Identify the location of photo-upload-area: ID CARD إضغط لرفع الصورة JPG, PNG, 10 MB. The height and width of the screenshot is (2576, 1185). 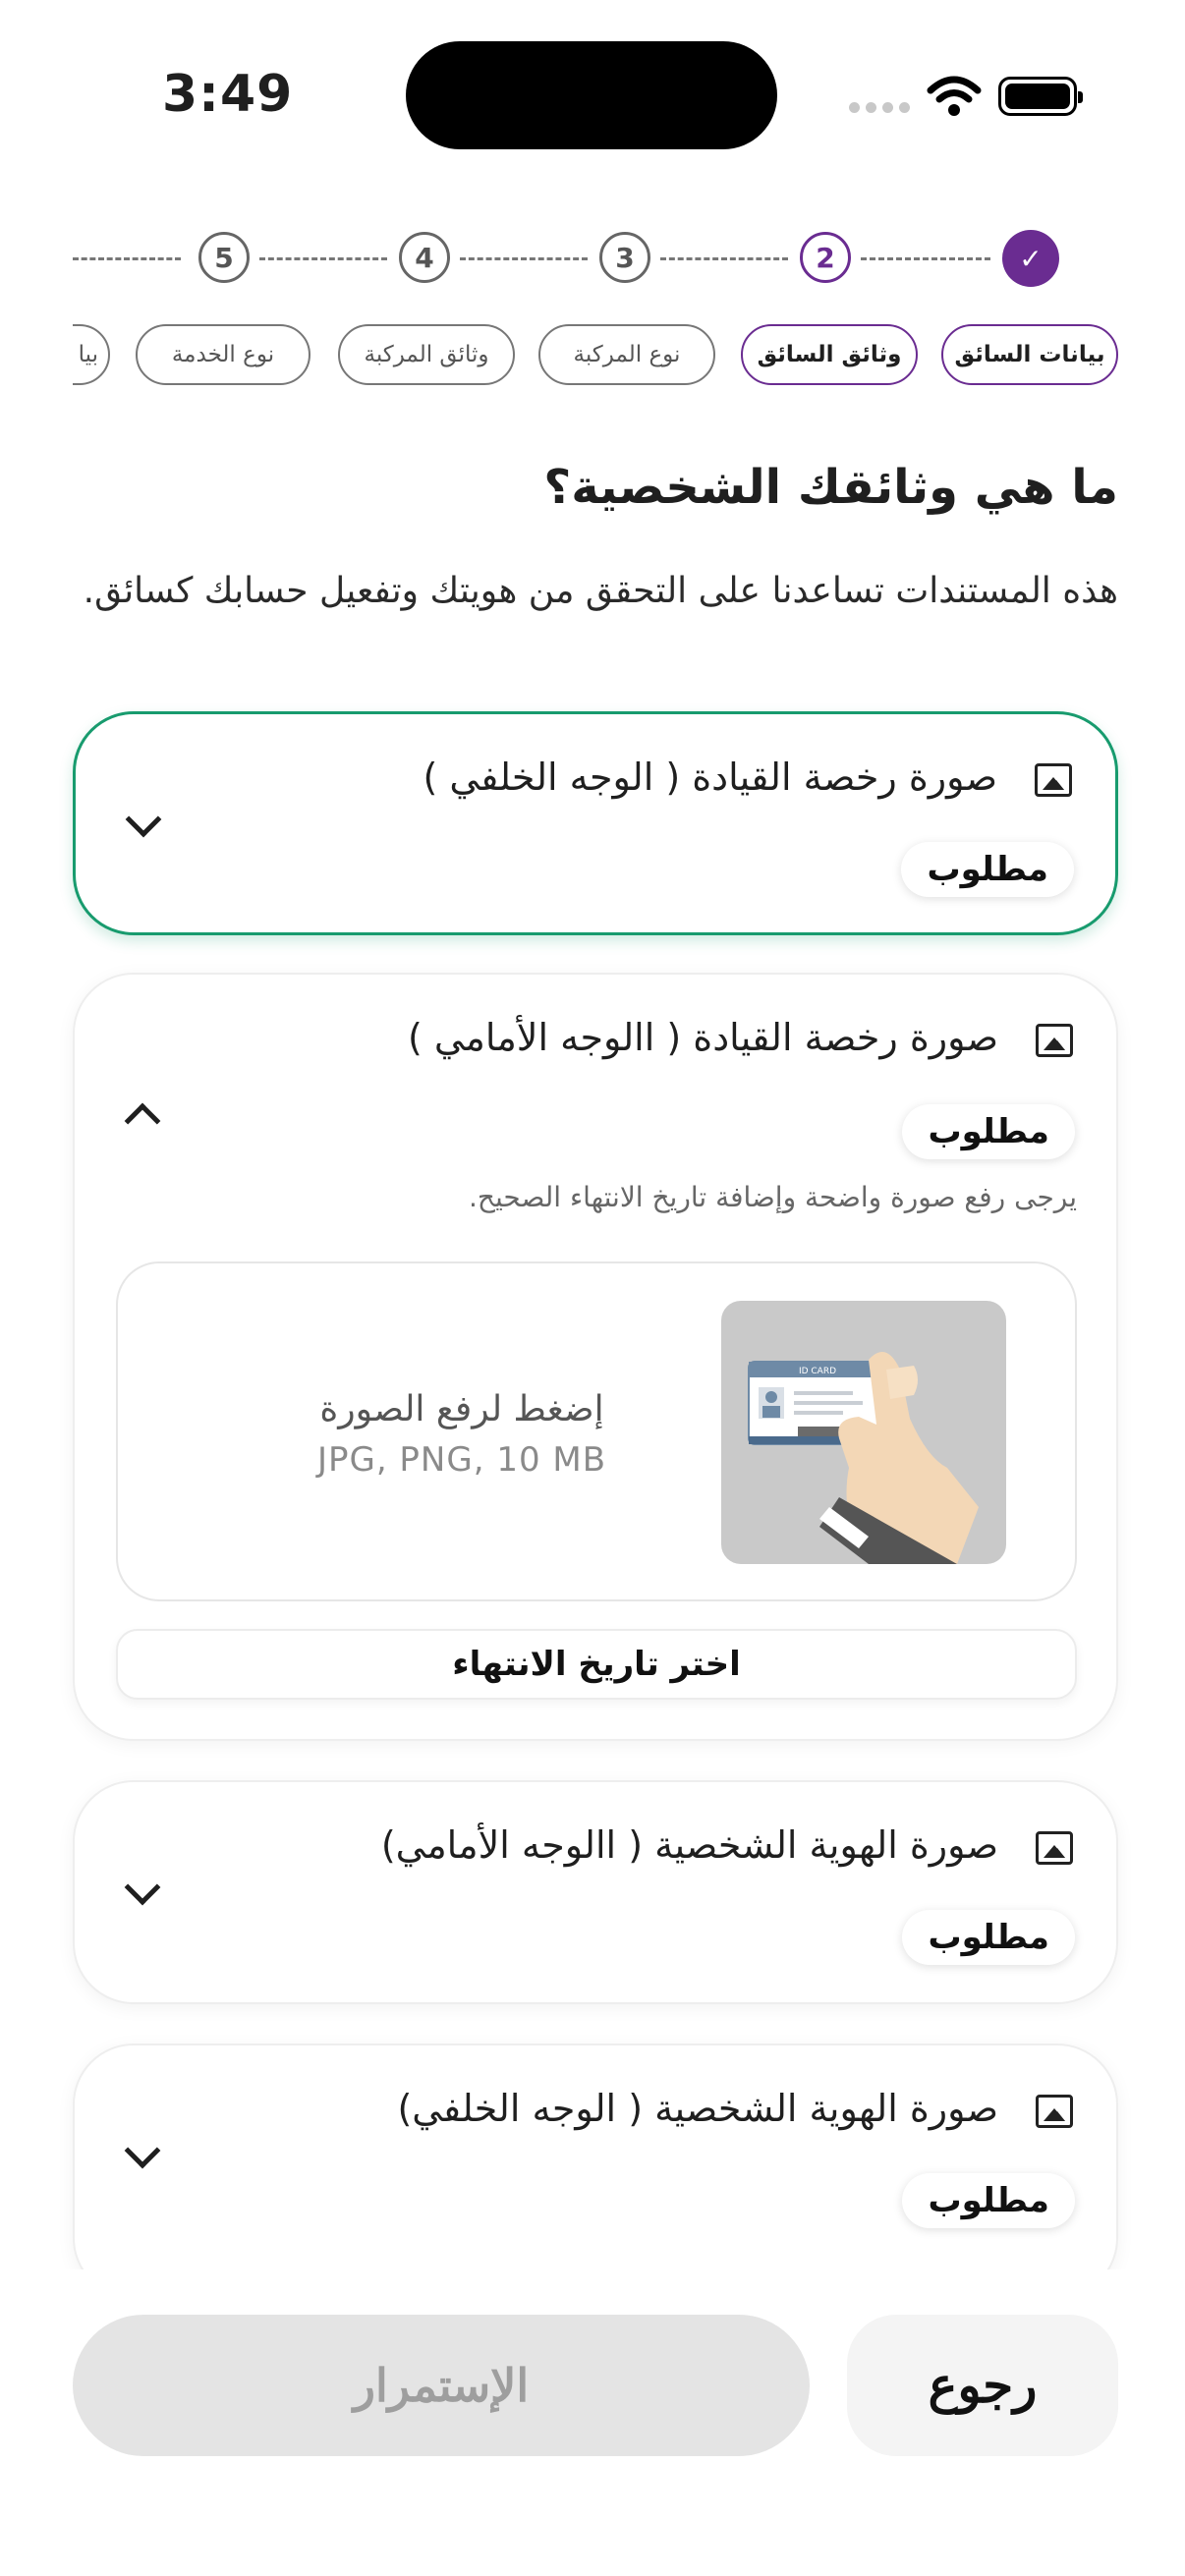
(596, 1431).